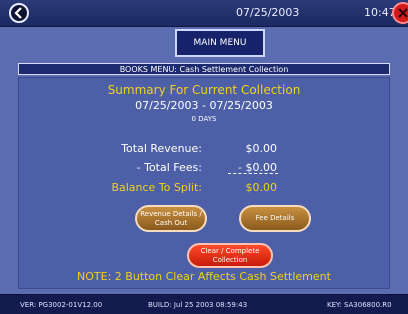  I want to click on top-bar: 07/25/2003 10:47, so click(204, 13).